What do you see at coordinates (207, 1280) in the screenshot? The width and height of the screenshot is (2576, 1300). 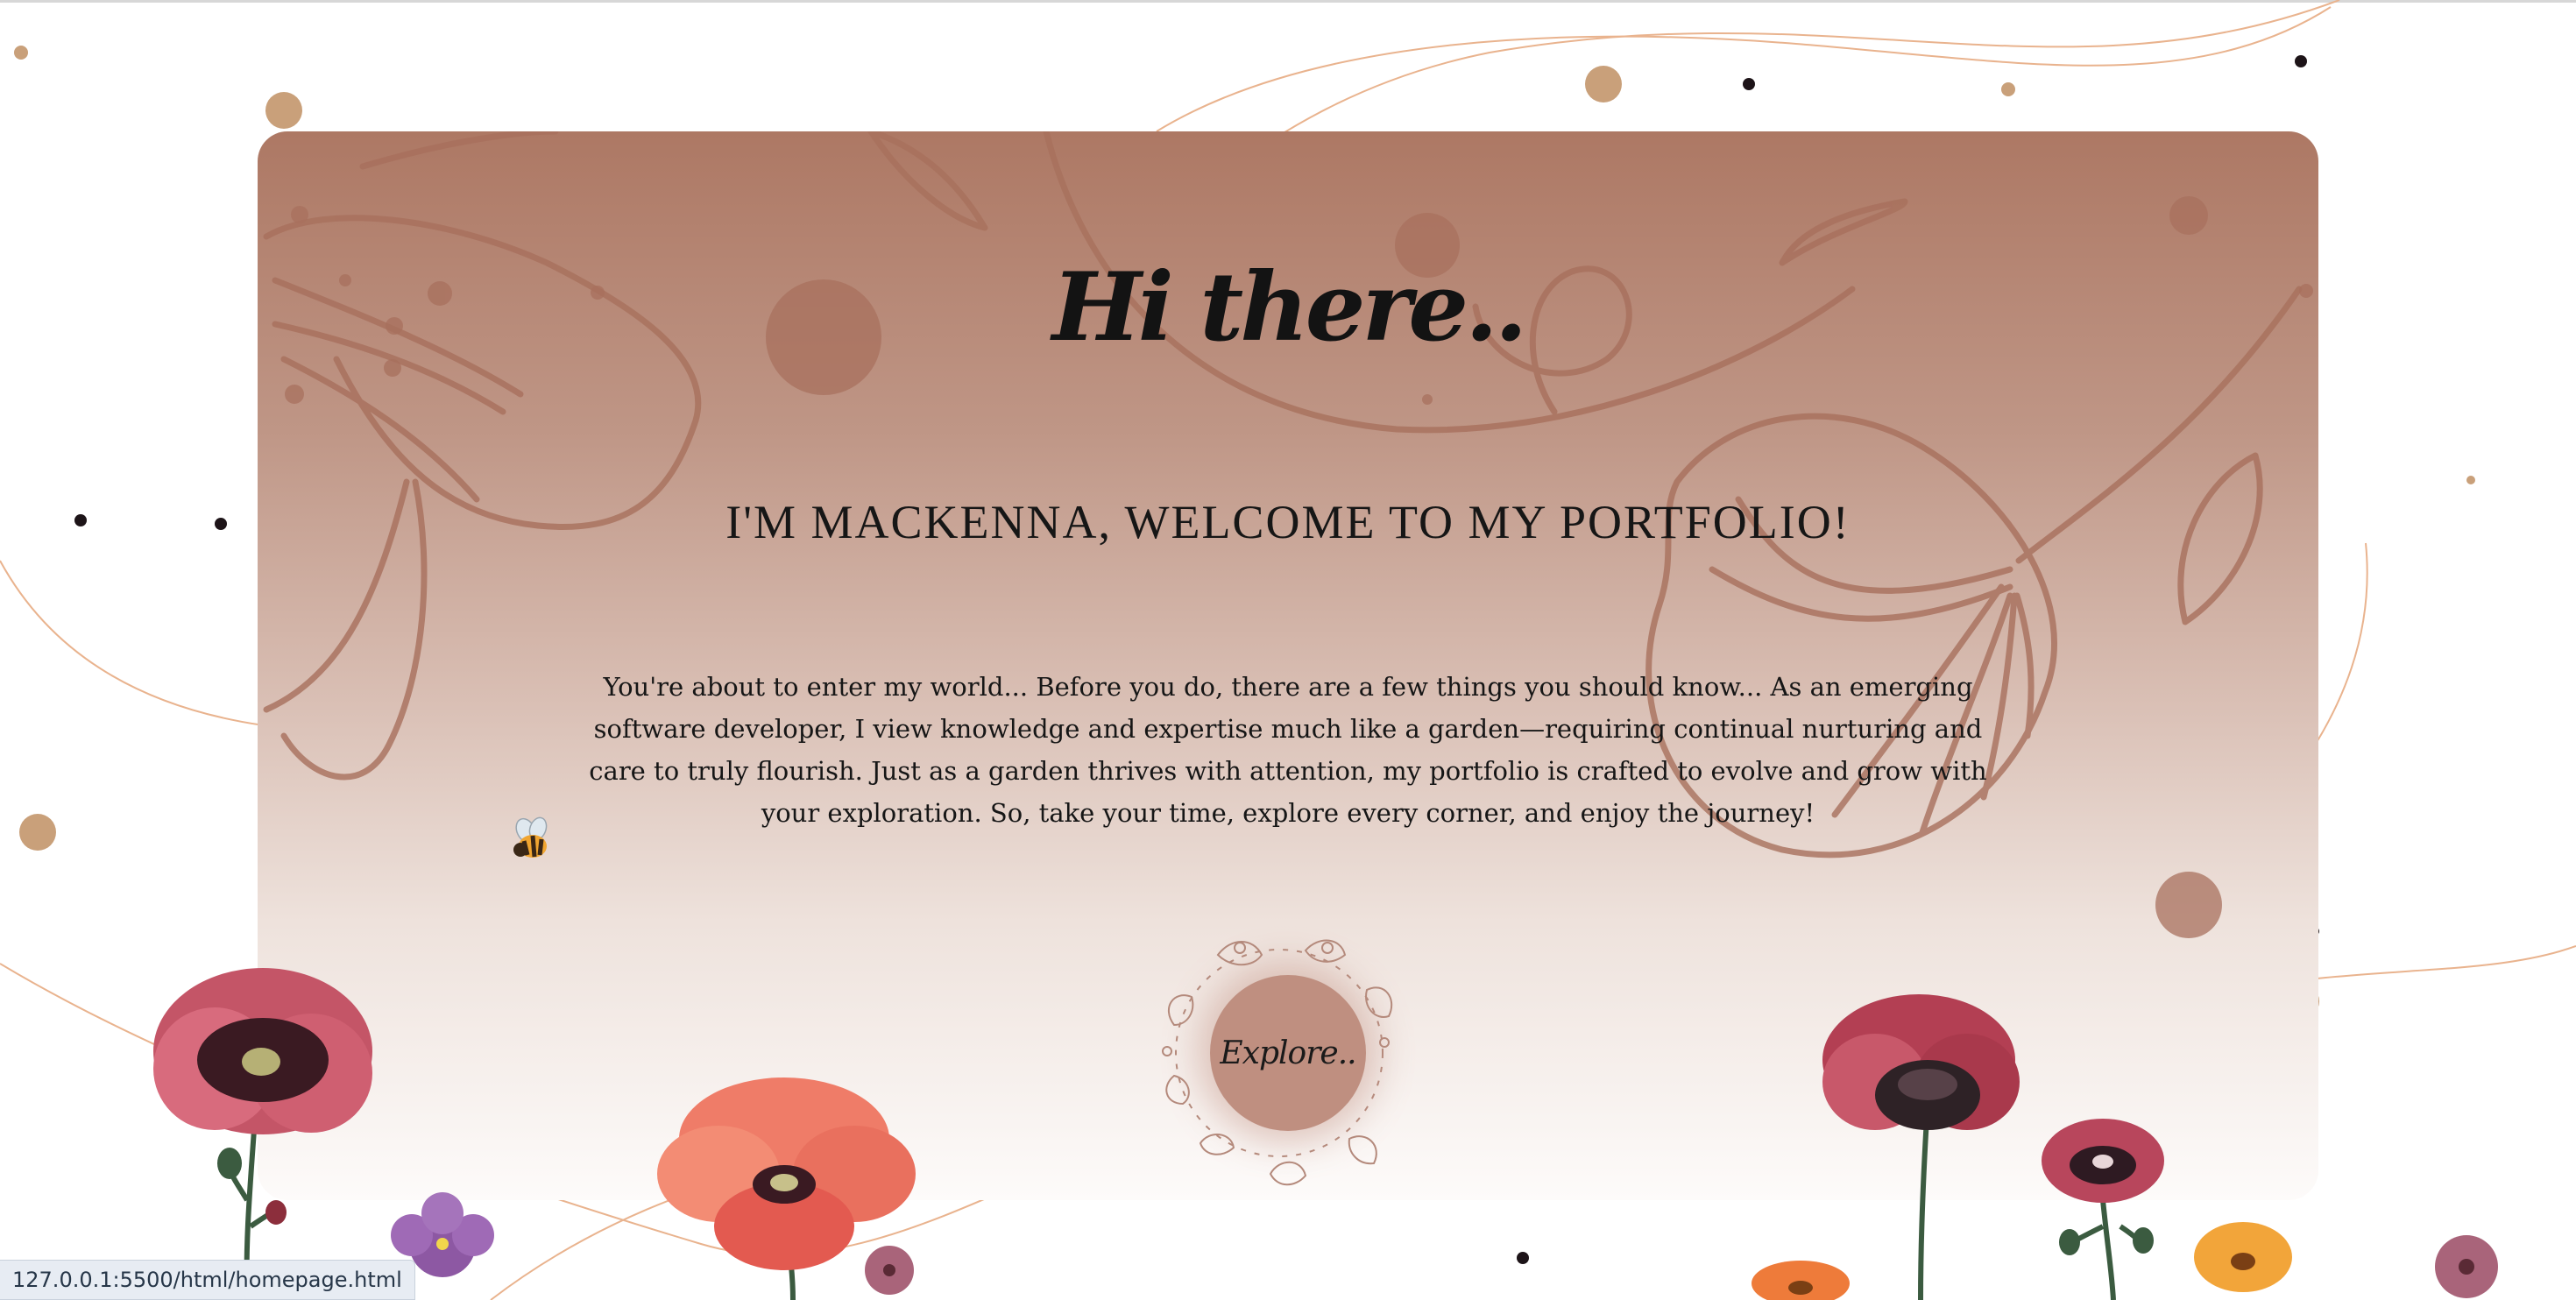 I see `status-bar-url: 127.0.0.1:5500/html/homepage.html` at bounding box center [207, 1280].